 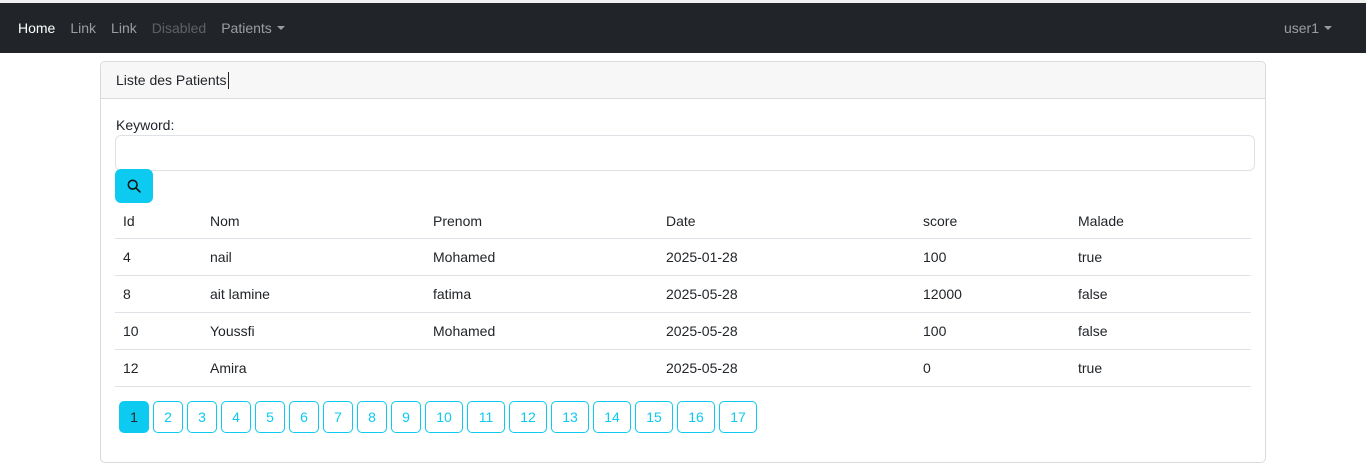 I want to click on cell-id: 10, so click(x=158, y=331).